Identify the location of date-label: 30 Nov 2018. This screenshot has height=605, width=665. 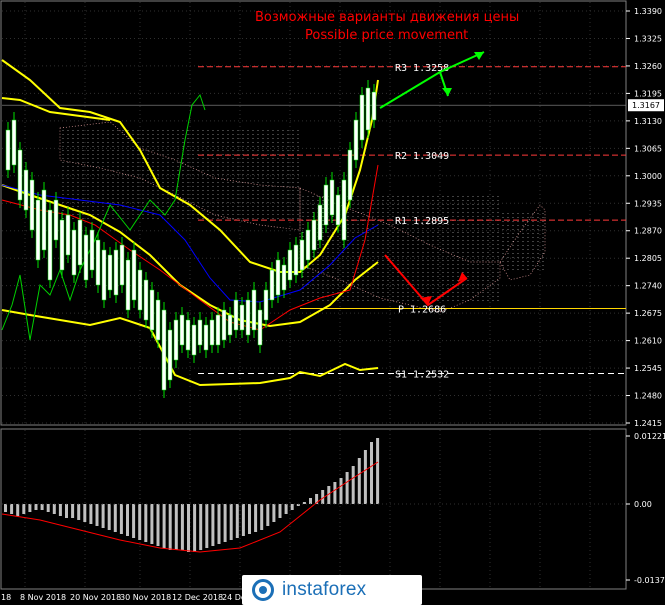
(145, 597).